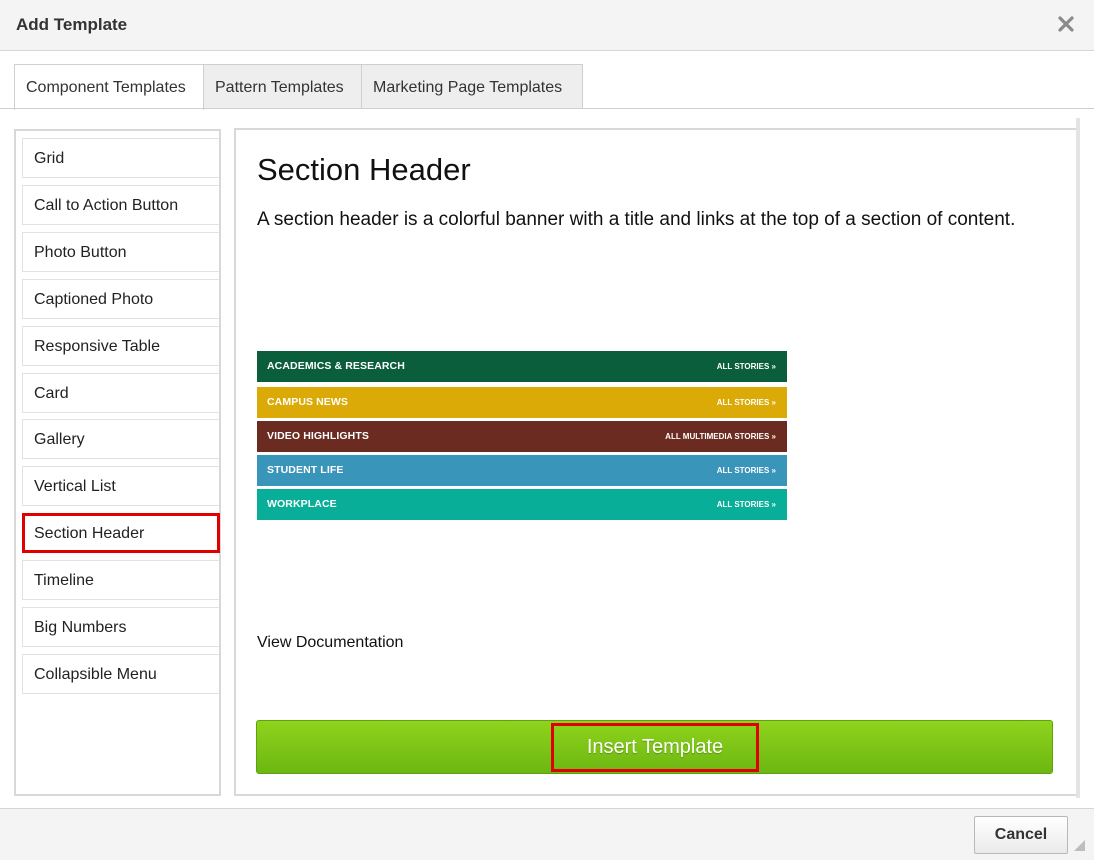 This screenshot has height=860, width=1094. What do you see at coordinates (1066, 24) in the screenshot?
I see `close-icon` at bounding box center [1066, 24].